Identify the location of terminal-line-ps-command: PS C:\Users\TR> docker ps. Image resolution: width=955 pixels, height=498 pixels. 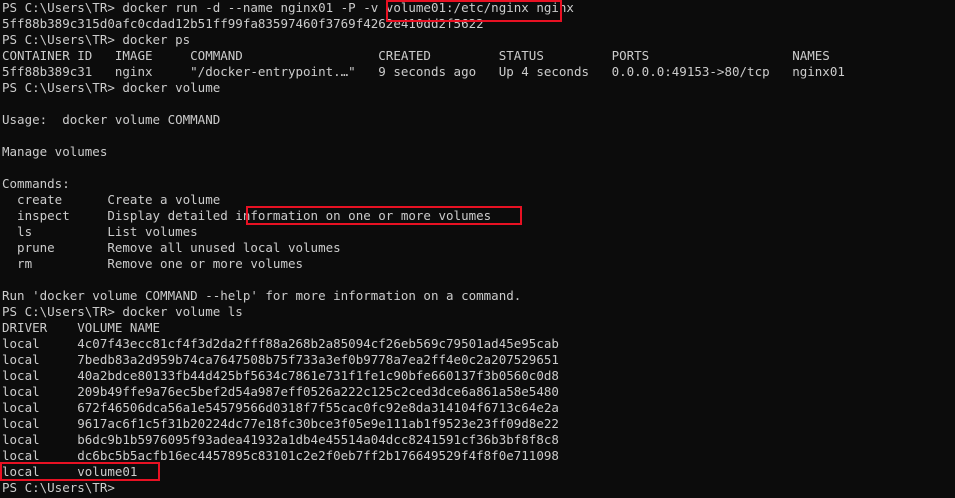
(96, 39).